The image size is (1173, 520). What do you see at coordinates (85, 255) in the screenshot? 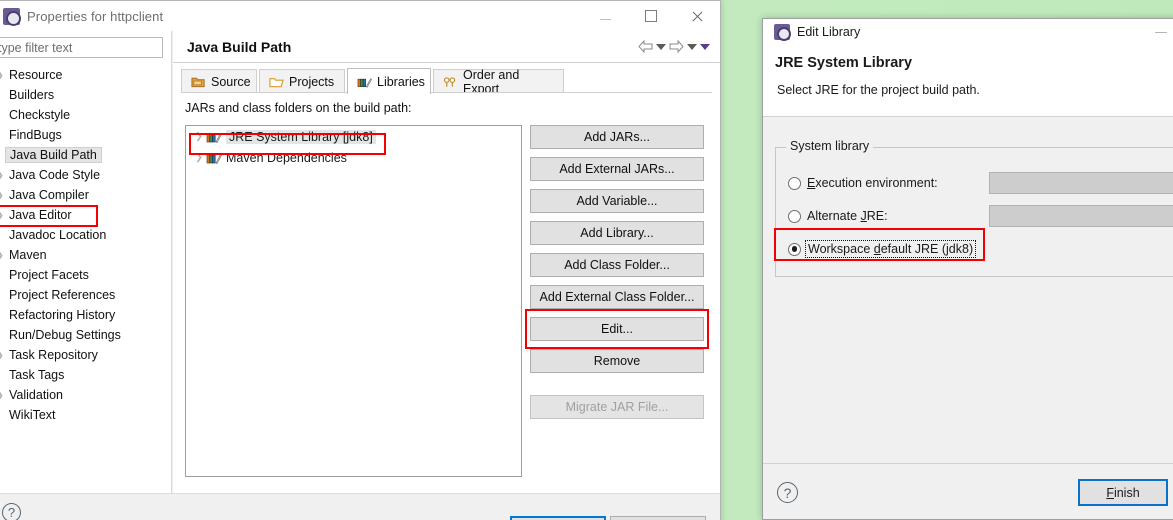
I see `sidebar-item-maven: ❯Maven` at bounding box center [85, 255].